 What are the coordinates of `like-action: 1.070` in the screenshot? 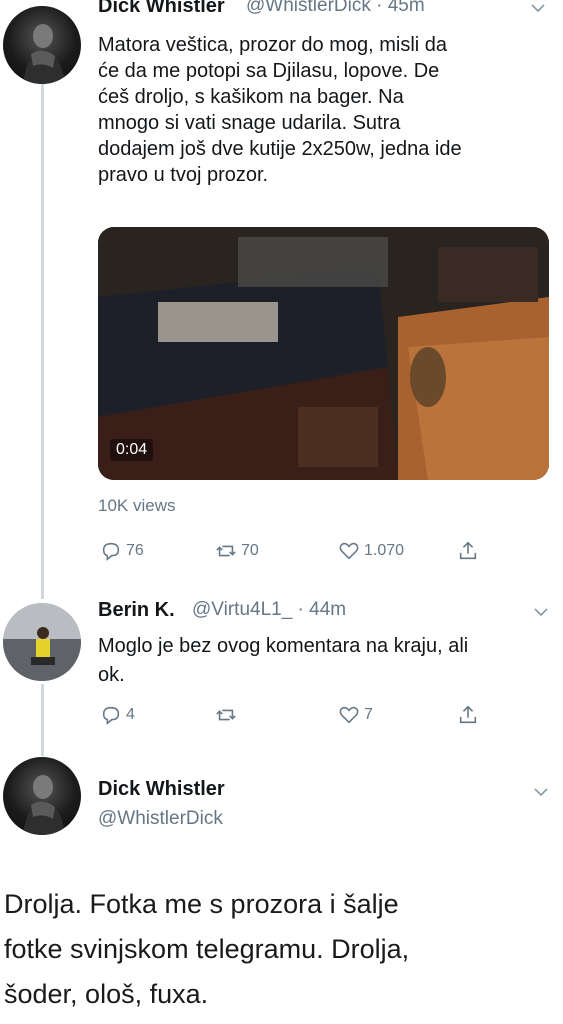 It's located at (371, 551).